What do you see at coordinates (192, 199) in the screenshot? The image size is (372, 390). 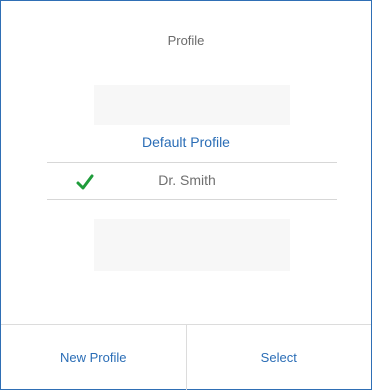 I see `selection-divider-bottom` at bounding box center [192, 199].